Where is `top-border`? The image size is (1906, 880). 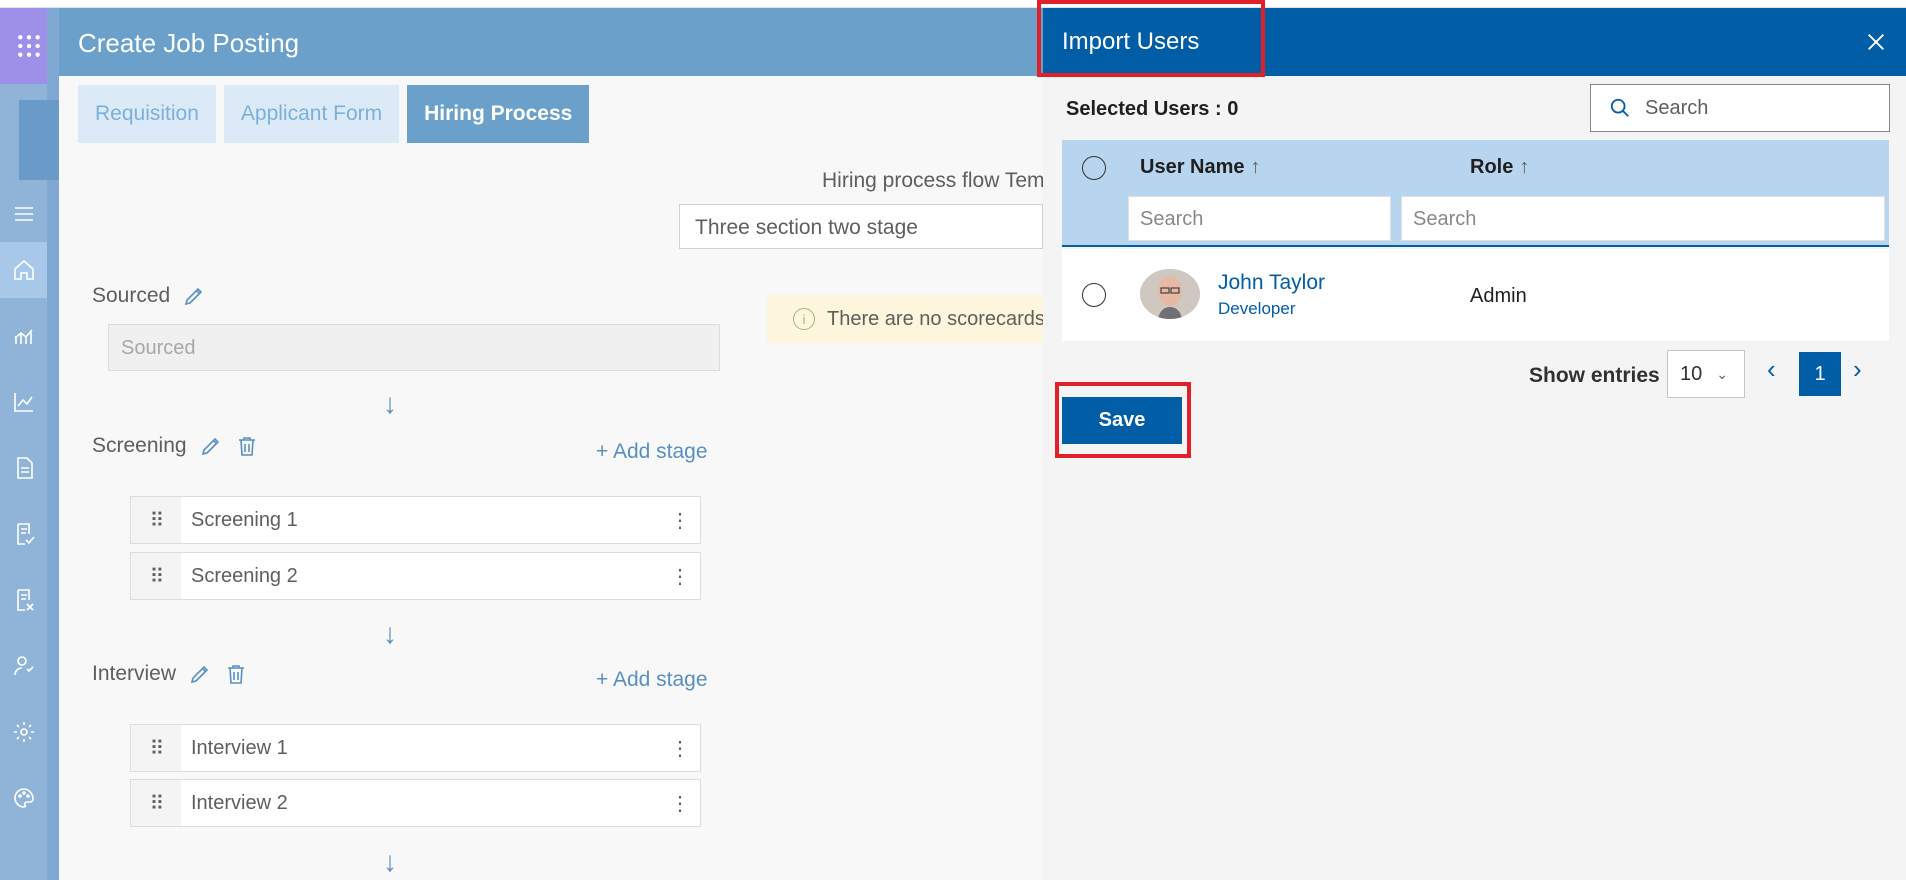 top-border is located at coordinates (953, 4).